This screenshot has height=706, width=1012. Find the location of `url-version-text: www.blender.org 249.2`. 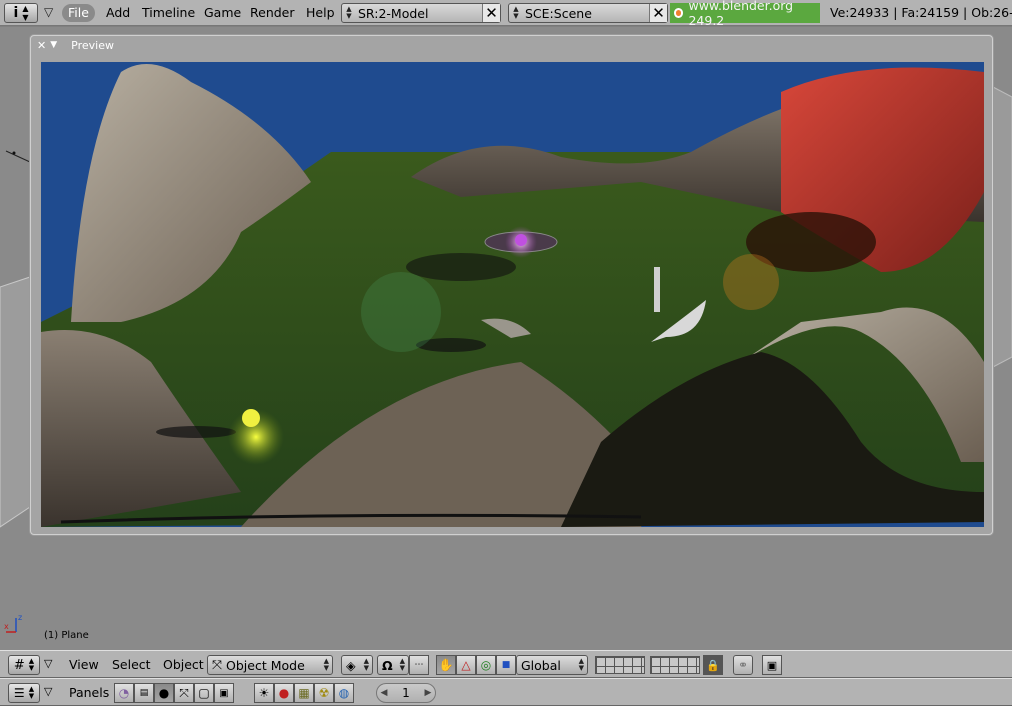

url-version-text: www.blender.org 249.2 is located at coordinates (741, 14).